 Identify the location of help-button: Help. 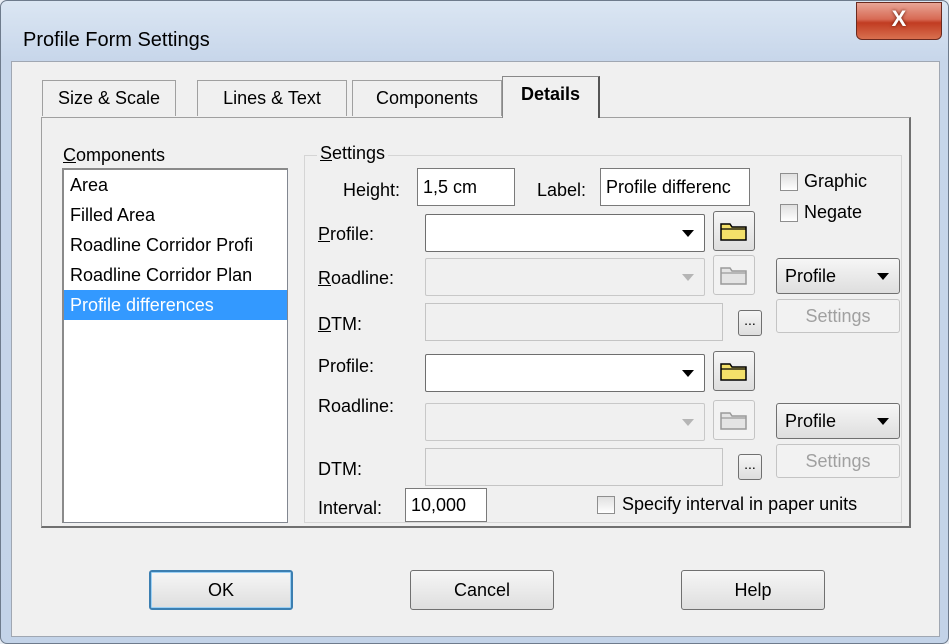
(753, 590).